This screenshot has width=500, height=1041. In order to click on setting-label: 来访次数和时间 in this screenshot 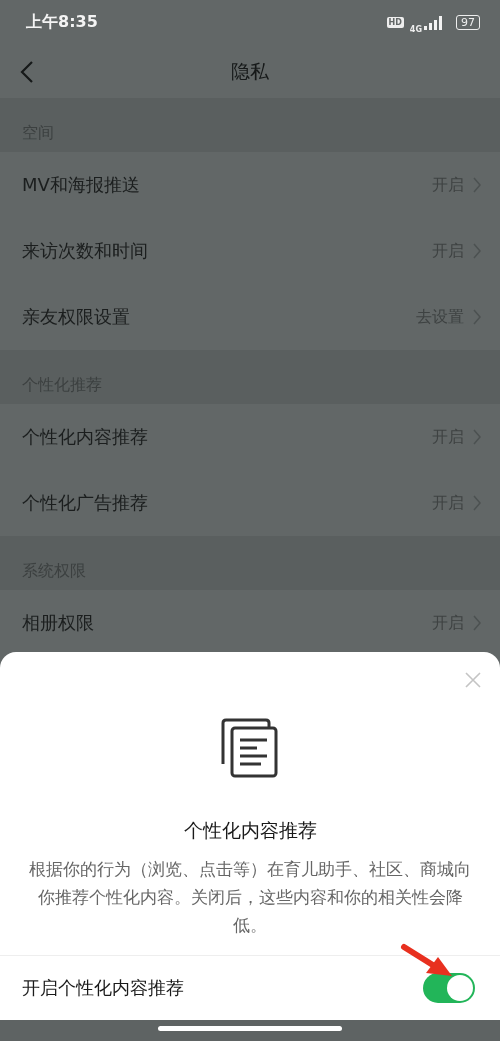, I will do `click(85, 251)`.